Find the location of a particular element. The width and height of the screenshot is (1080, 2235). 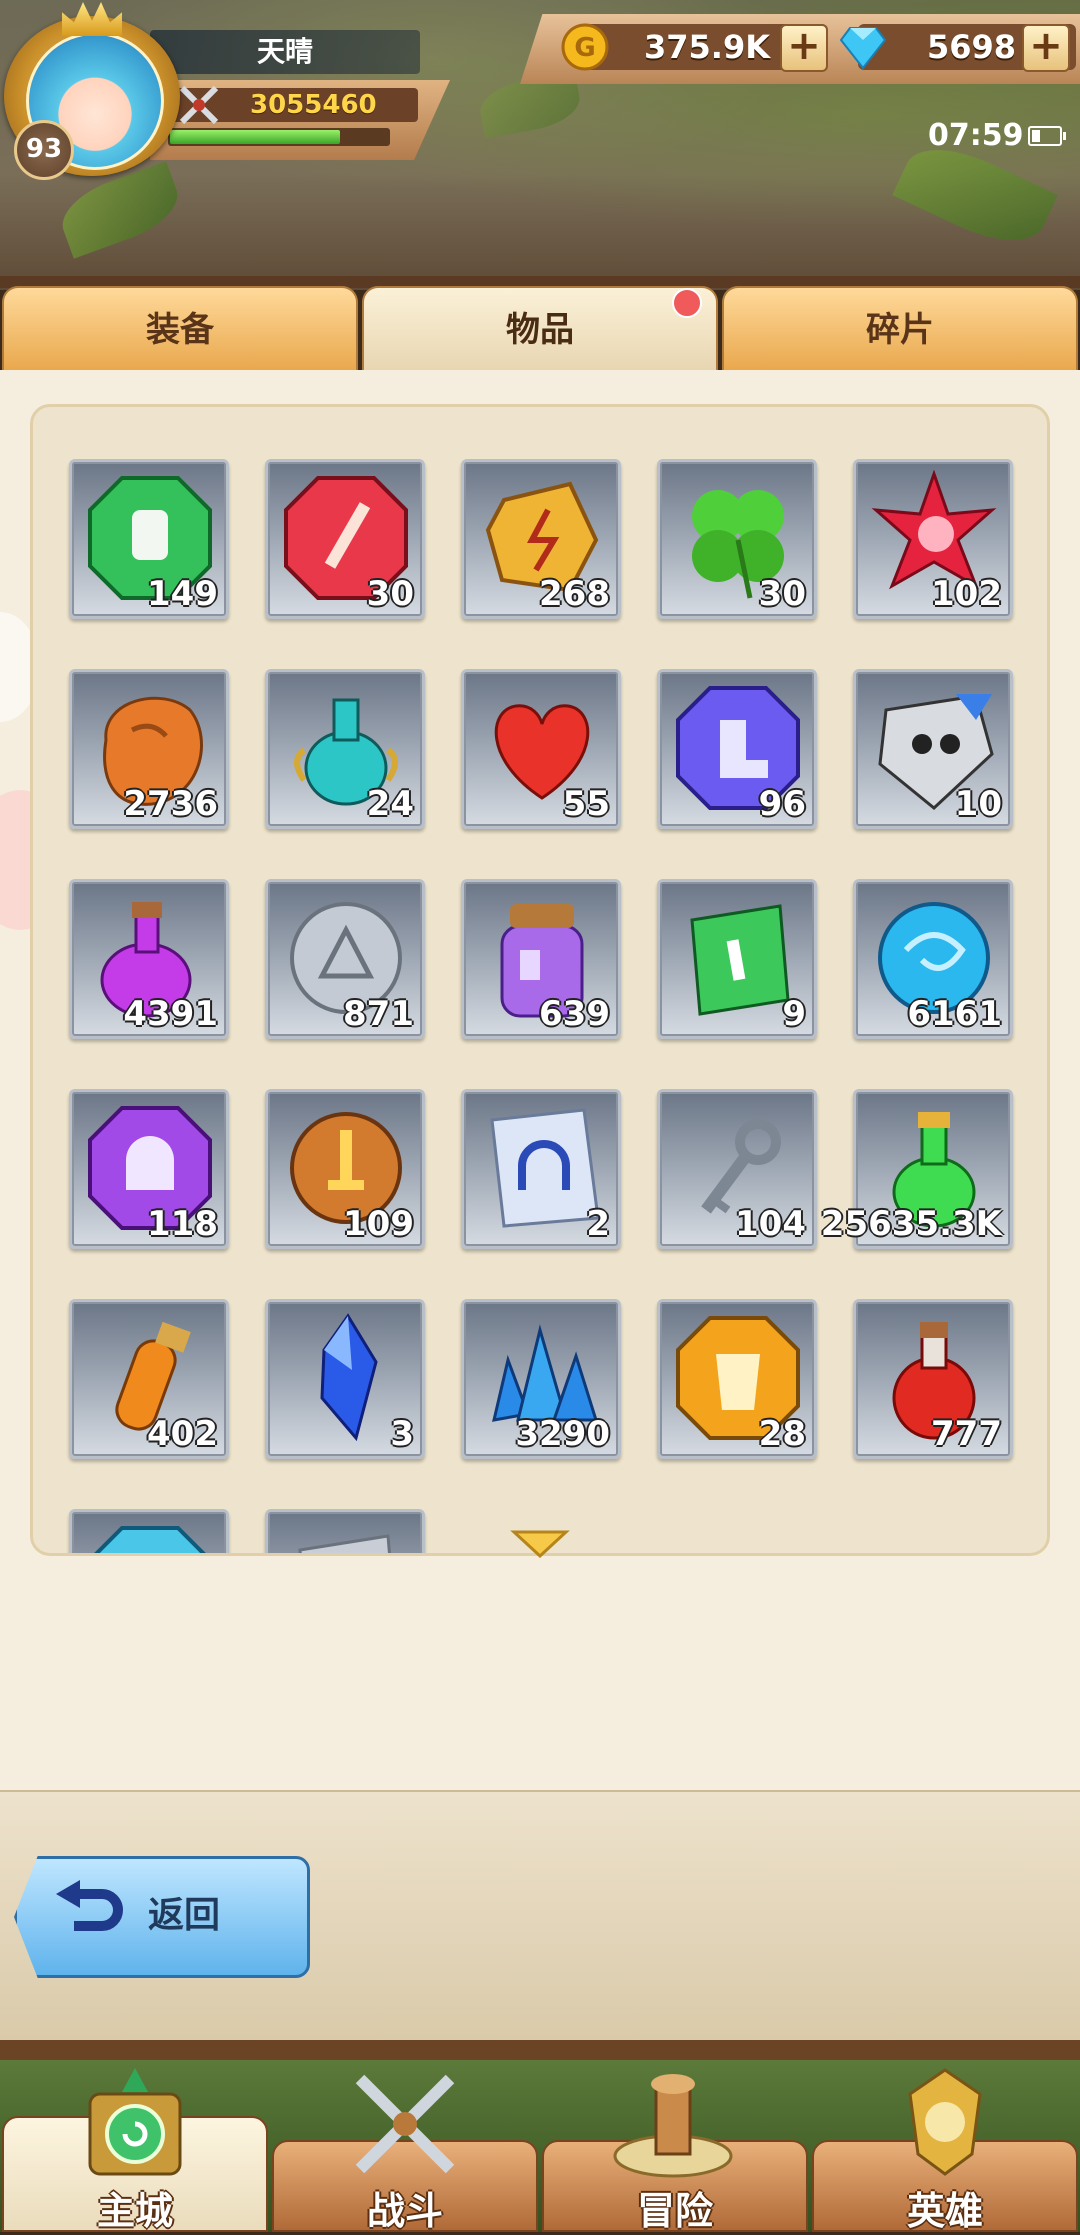

item-count: 104 is located at coordinates (770, 1224).